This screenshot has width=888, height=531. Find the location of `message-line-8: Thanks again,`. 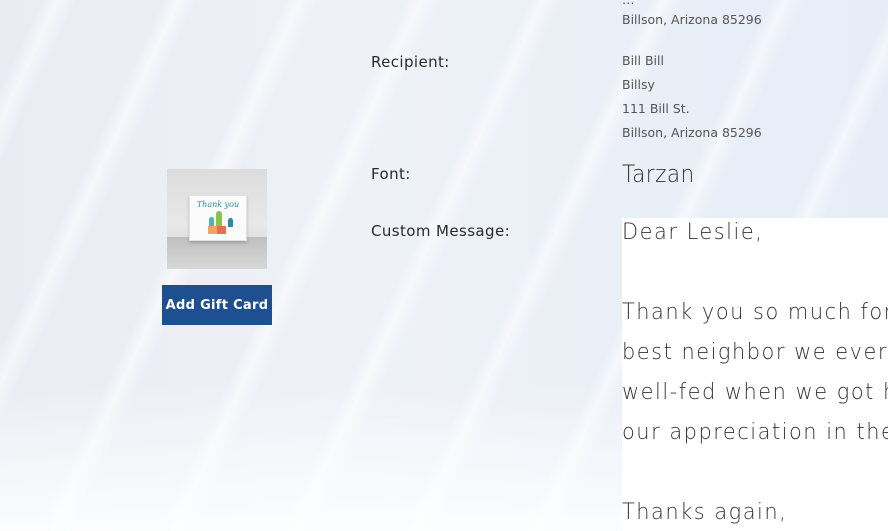

message-line-8: Thanks again, is located at coordinates (705, 512).